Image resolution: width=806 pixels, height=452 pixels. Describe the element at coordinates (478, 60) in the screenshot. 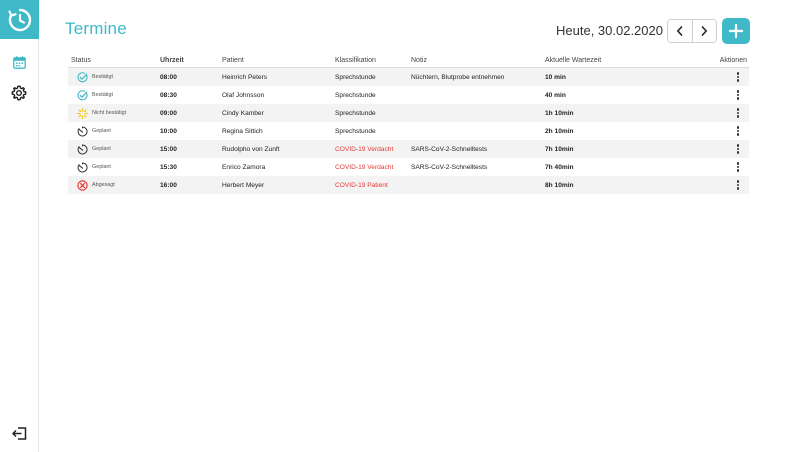

I see `column-header-note: Notiz` at that location.